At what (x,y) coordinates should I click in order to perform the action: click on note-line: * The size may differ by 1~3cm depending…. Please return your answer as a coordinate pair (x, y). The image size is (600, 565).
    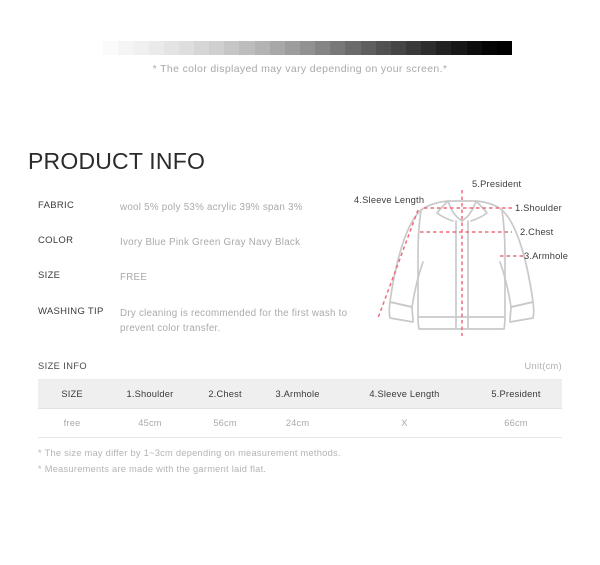
    Looking at the image, I should click on (189, 453).